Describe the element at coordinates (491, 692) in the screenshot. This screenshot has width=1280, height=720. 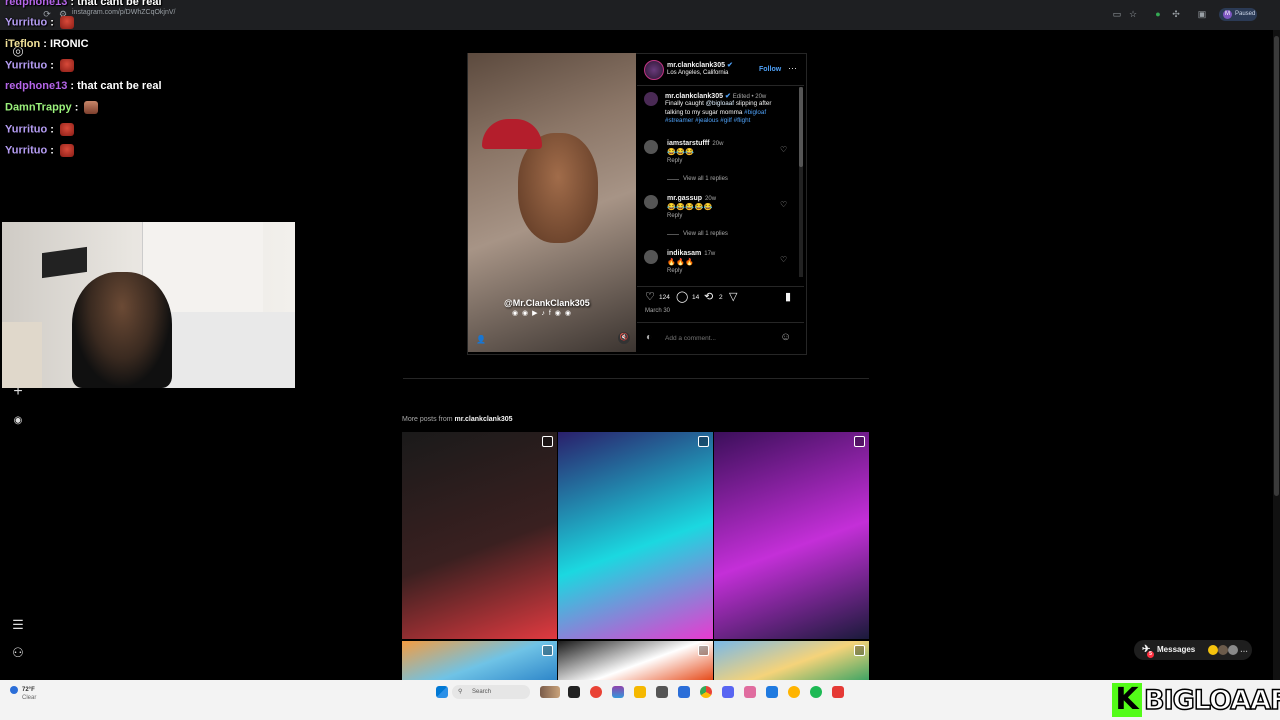
I see `taskbar-search: ⚲ Search` at that location.